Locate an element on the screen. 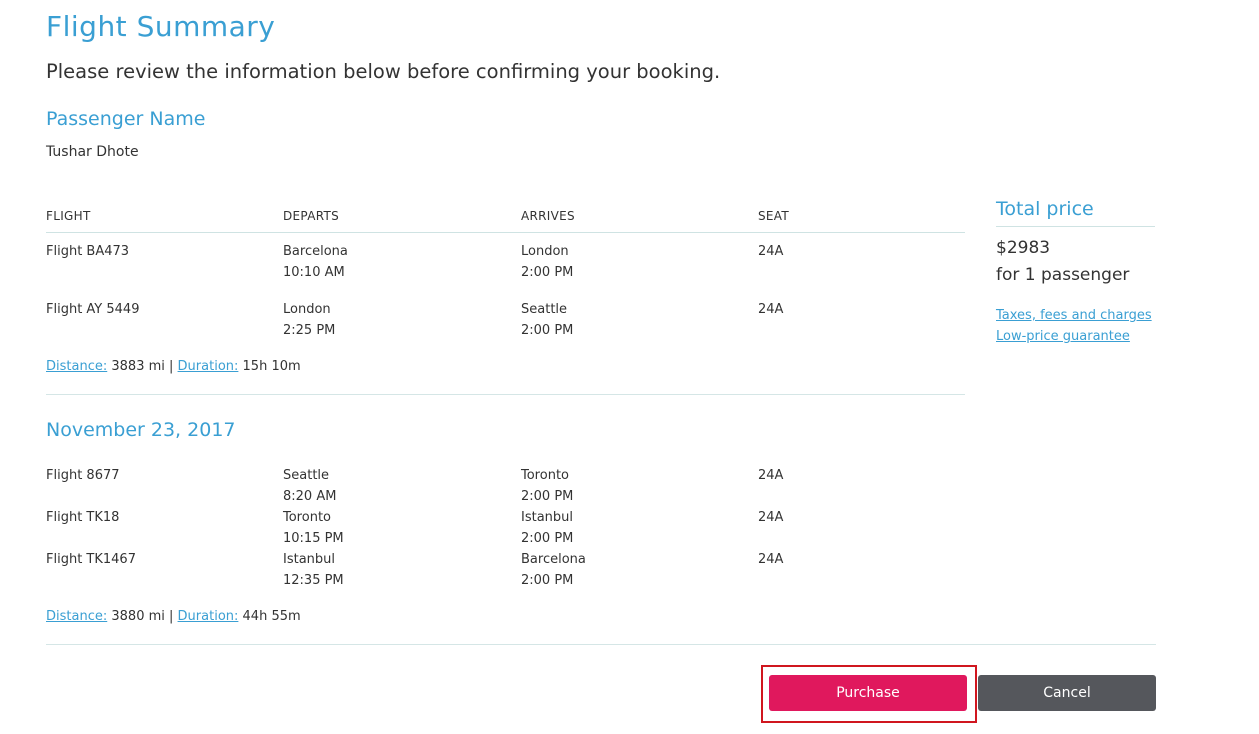 The height and width of the screenshot is (734, 1259). passenger-name: Tushar Dhote is located at coordinates (92, 152).